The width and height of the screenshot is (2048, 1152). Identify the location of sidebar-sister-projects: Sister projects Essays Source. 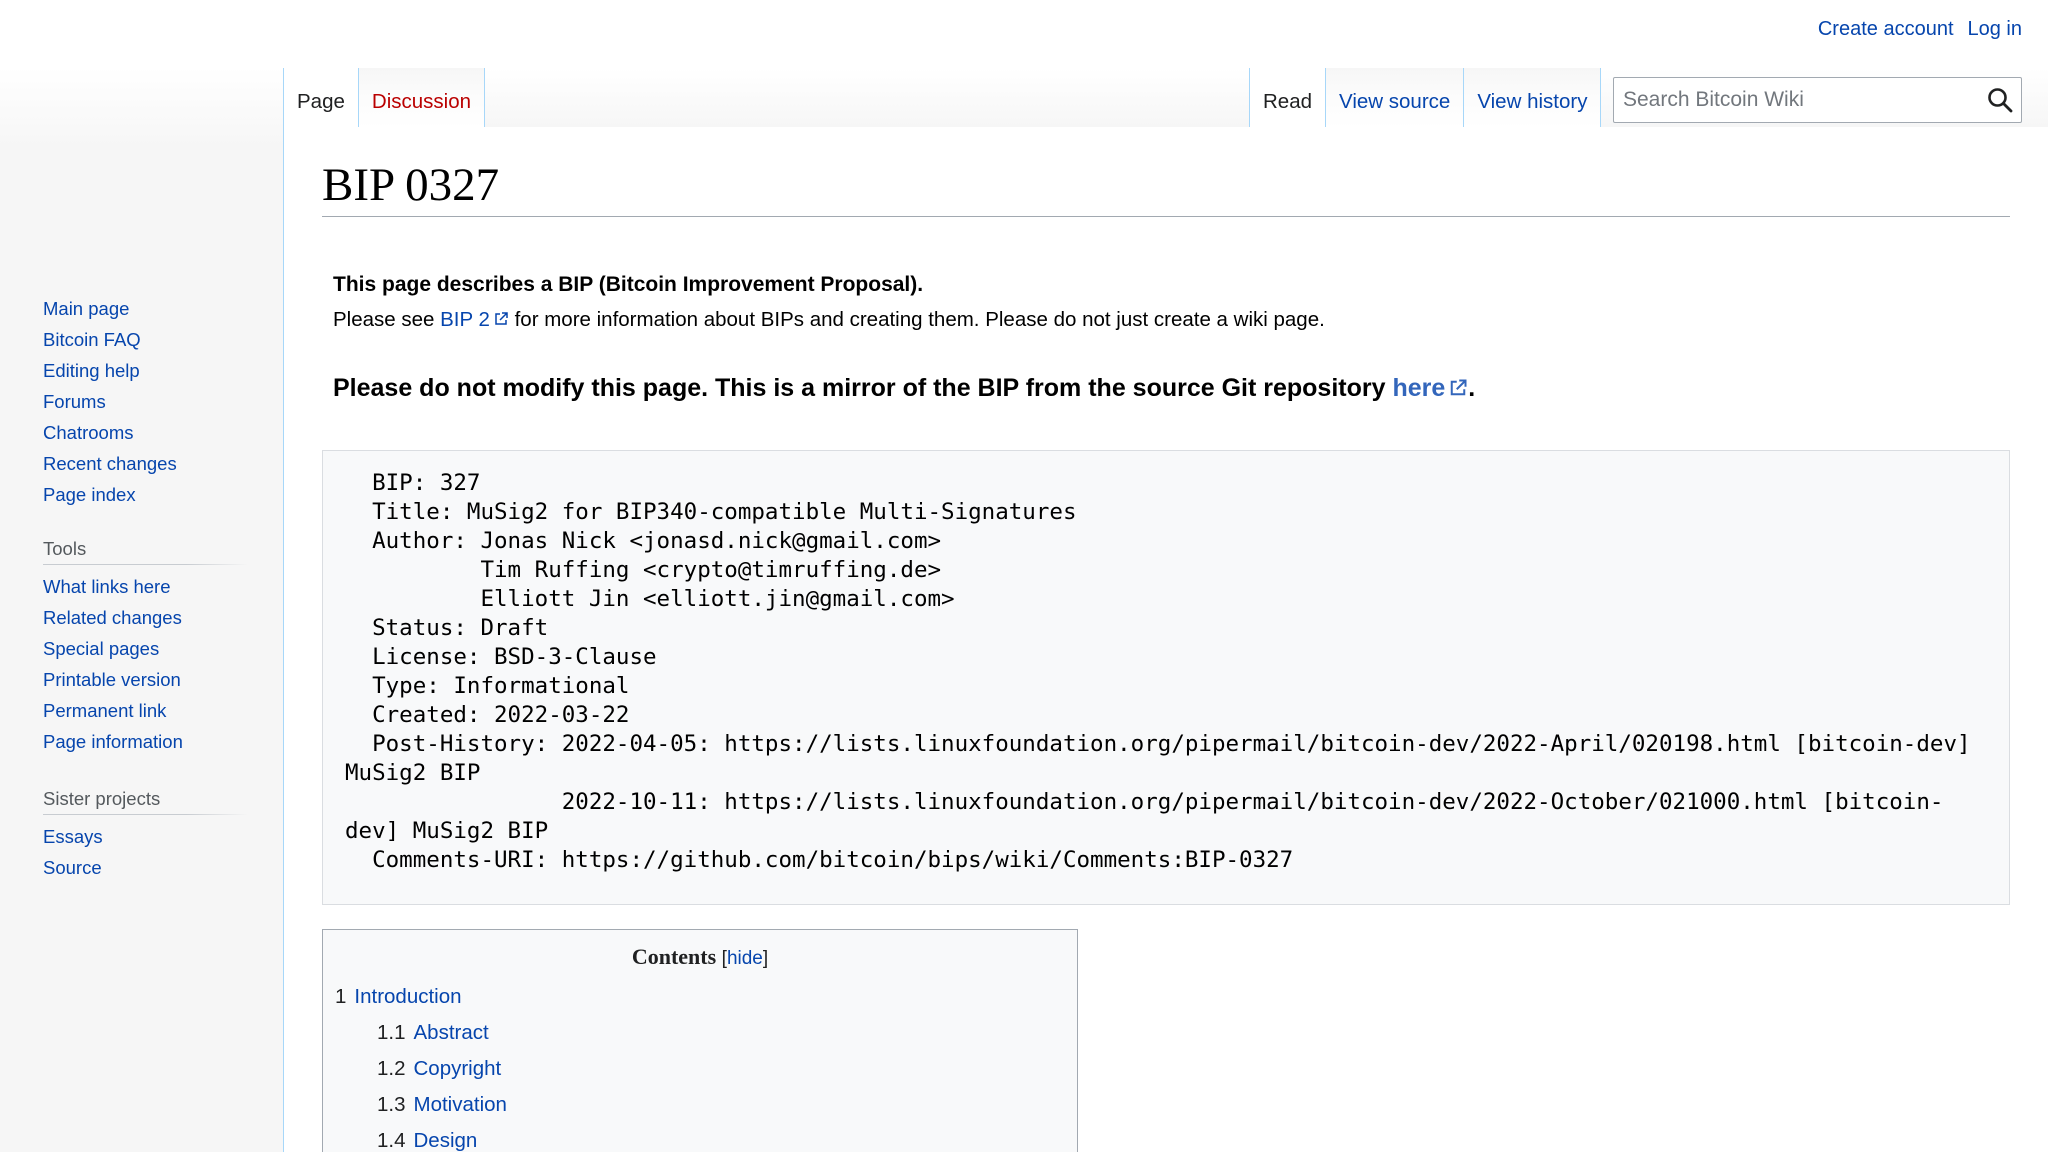
(145, 835).